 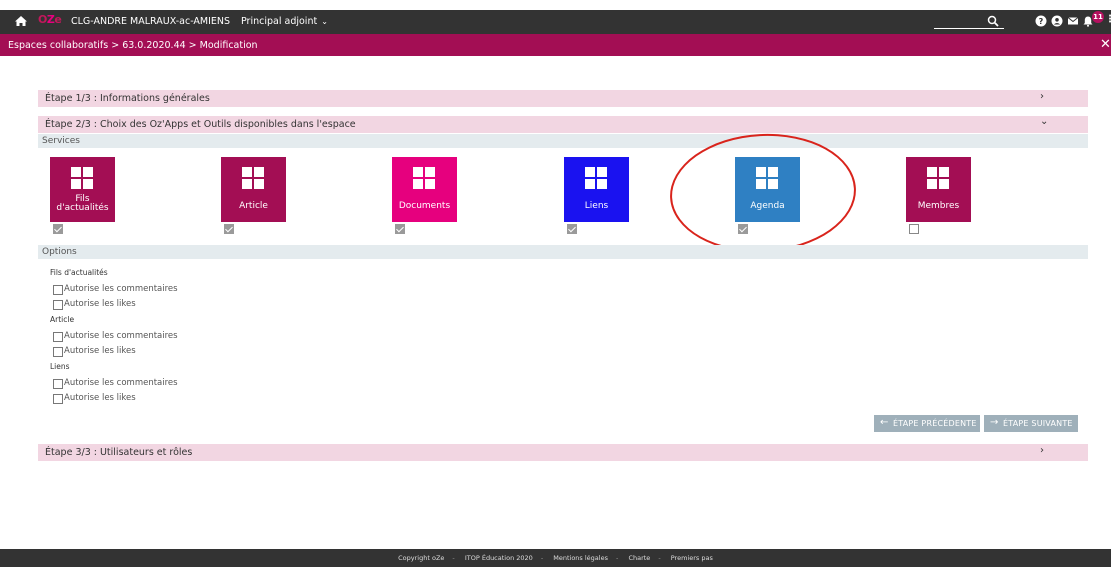 I want to click on help-icon: ?, so click(x=1041, y=21).